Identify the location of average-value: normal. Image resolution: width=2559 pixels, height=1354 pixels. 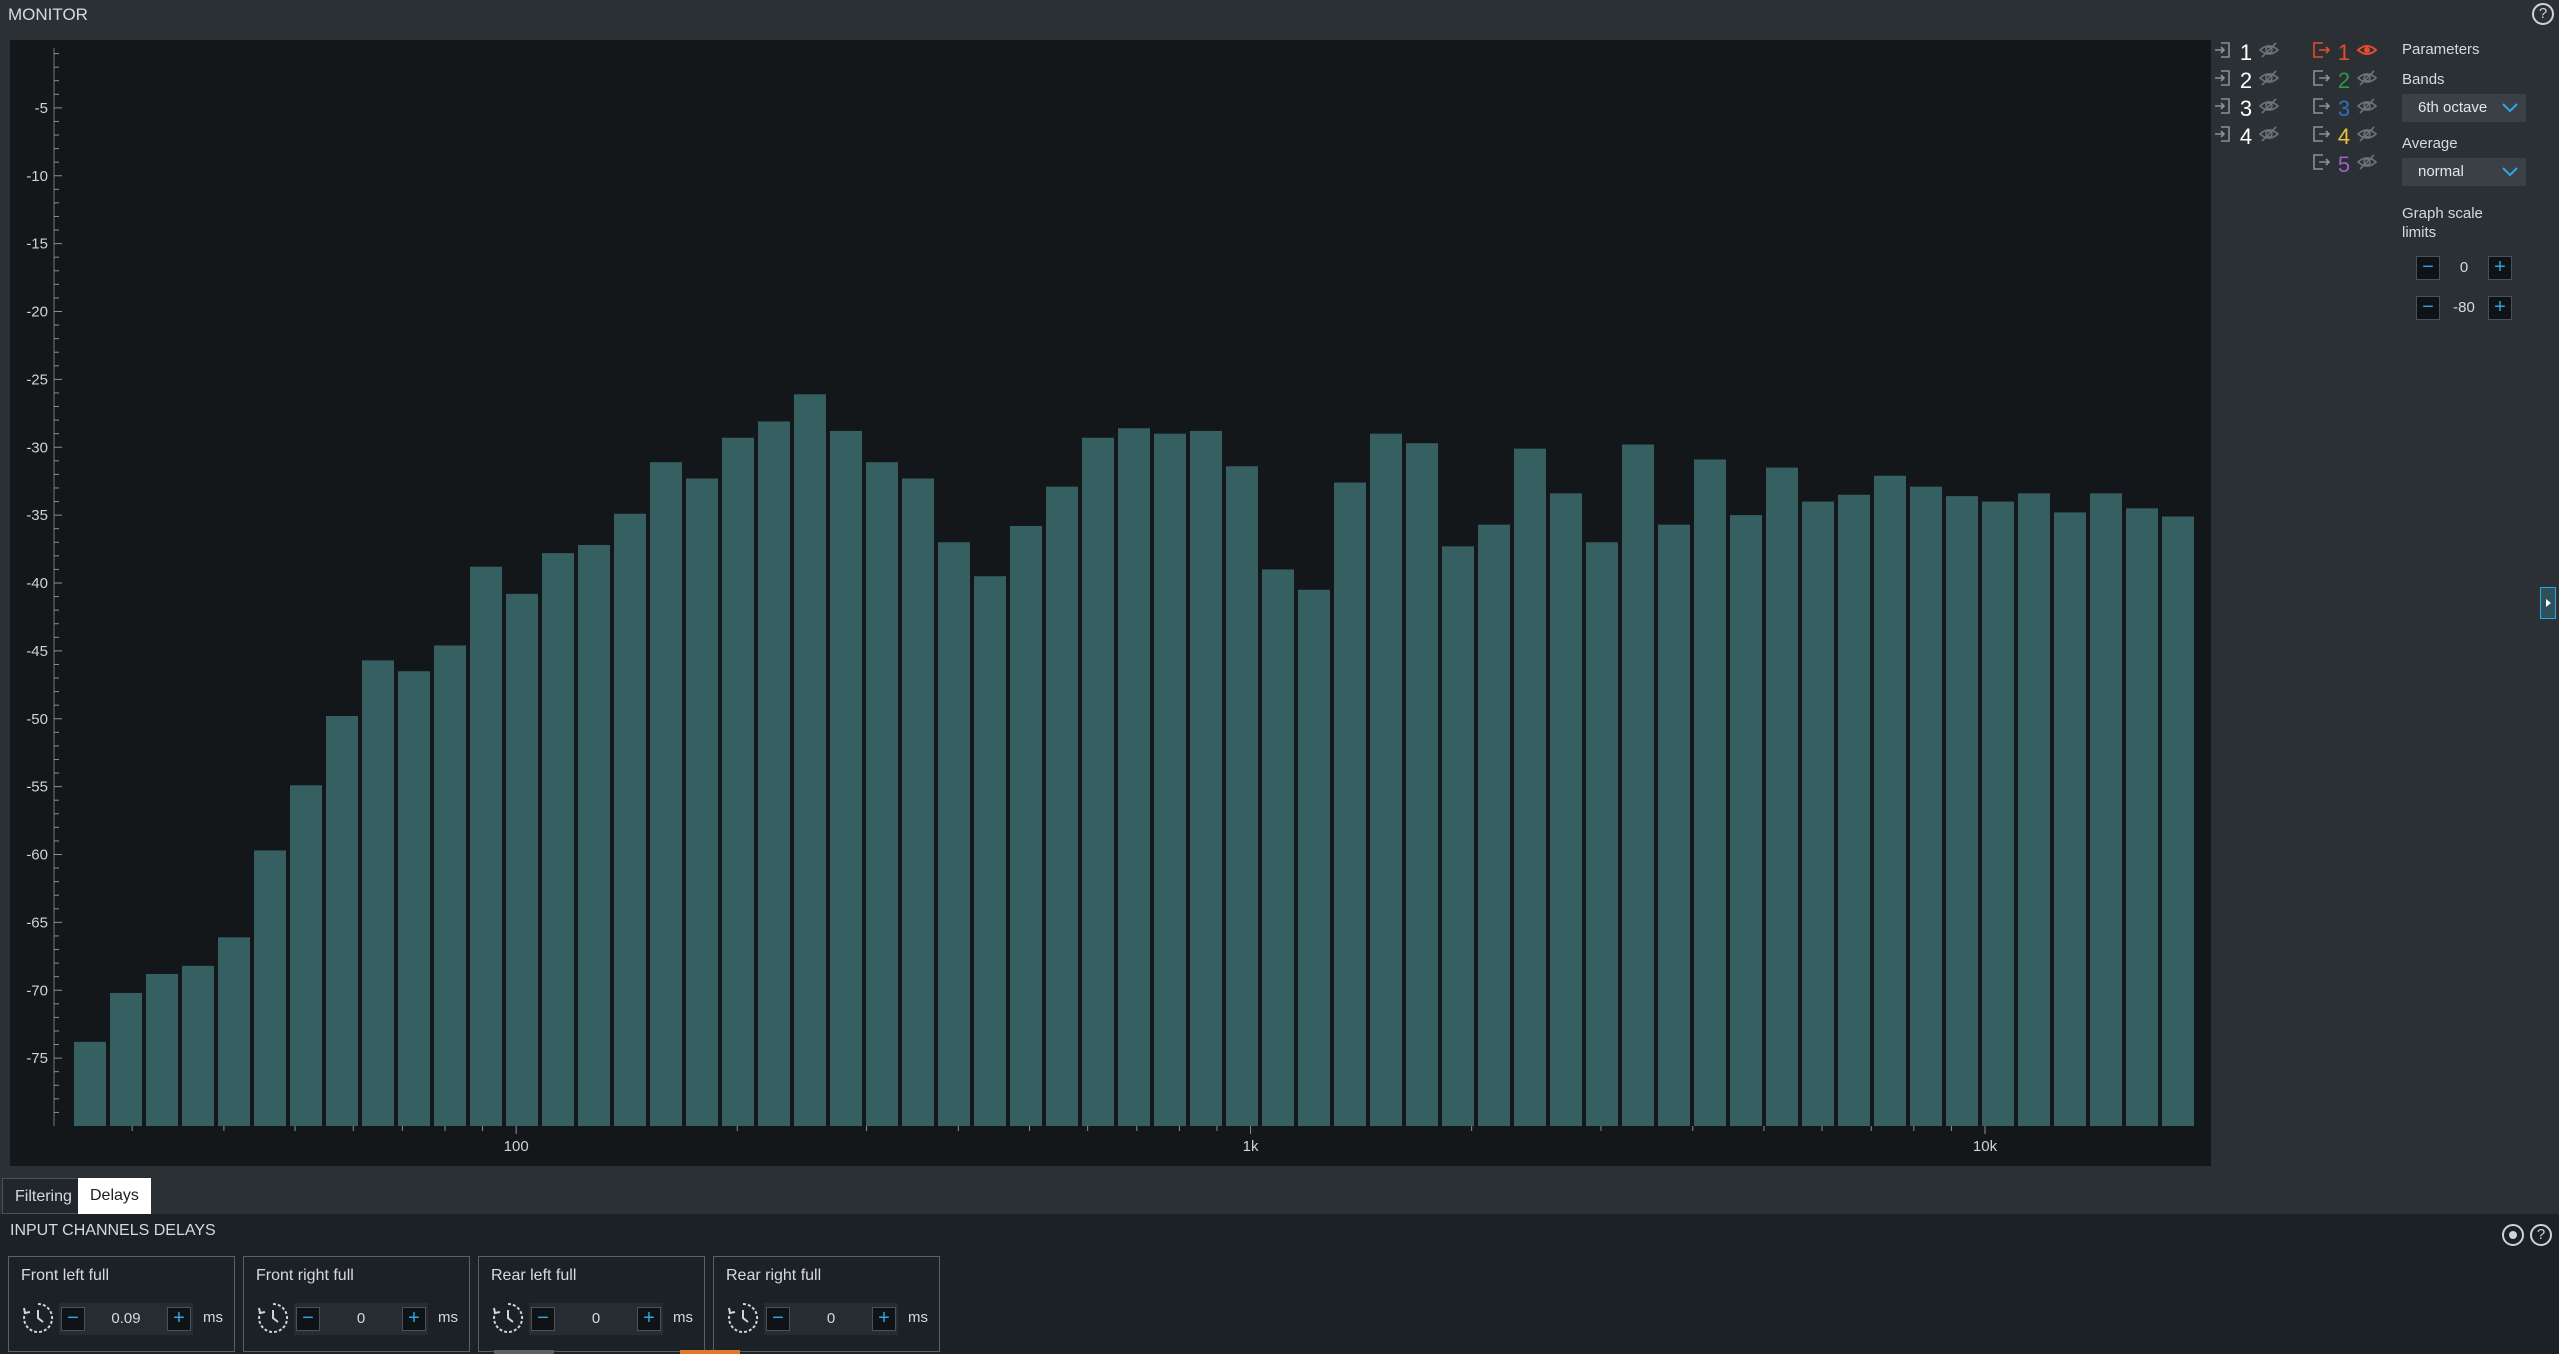
(2441, 171).